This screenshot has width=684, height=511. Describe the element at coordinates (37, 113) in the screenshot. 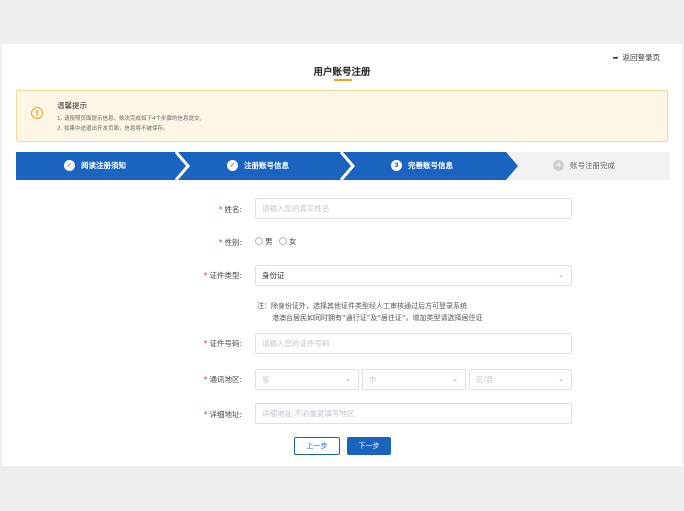

I see `warning-icon: !` at that location.